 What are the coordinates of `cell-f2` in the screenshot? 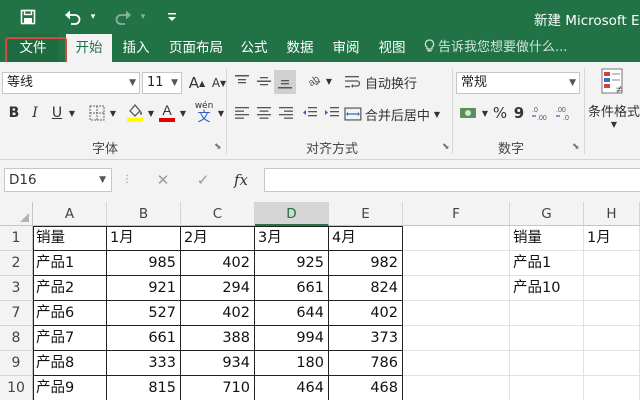 It's located at (456, 263).